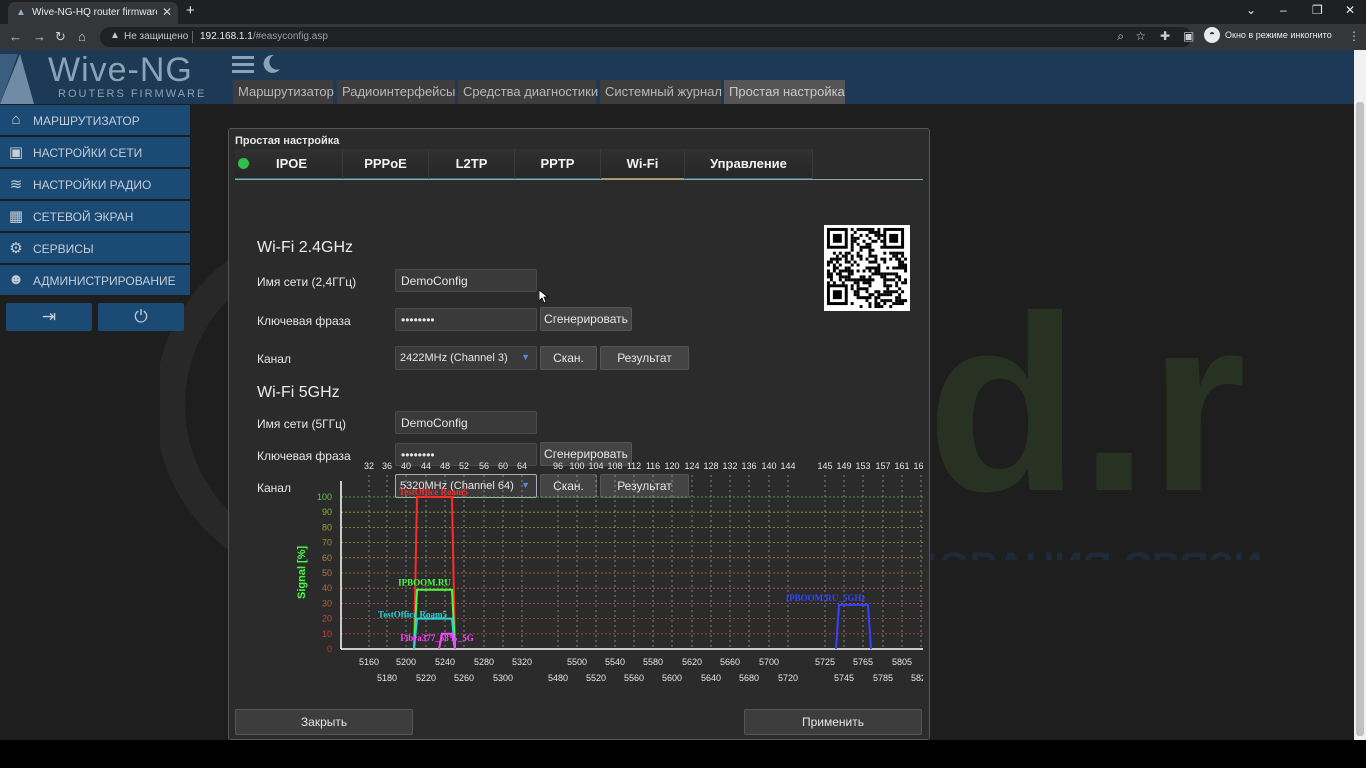  What do you see at coordinates (1212, 35) in the screenshot?
I see `incognito-icon: ◓` at bounding box center [1212, 35].